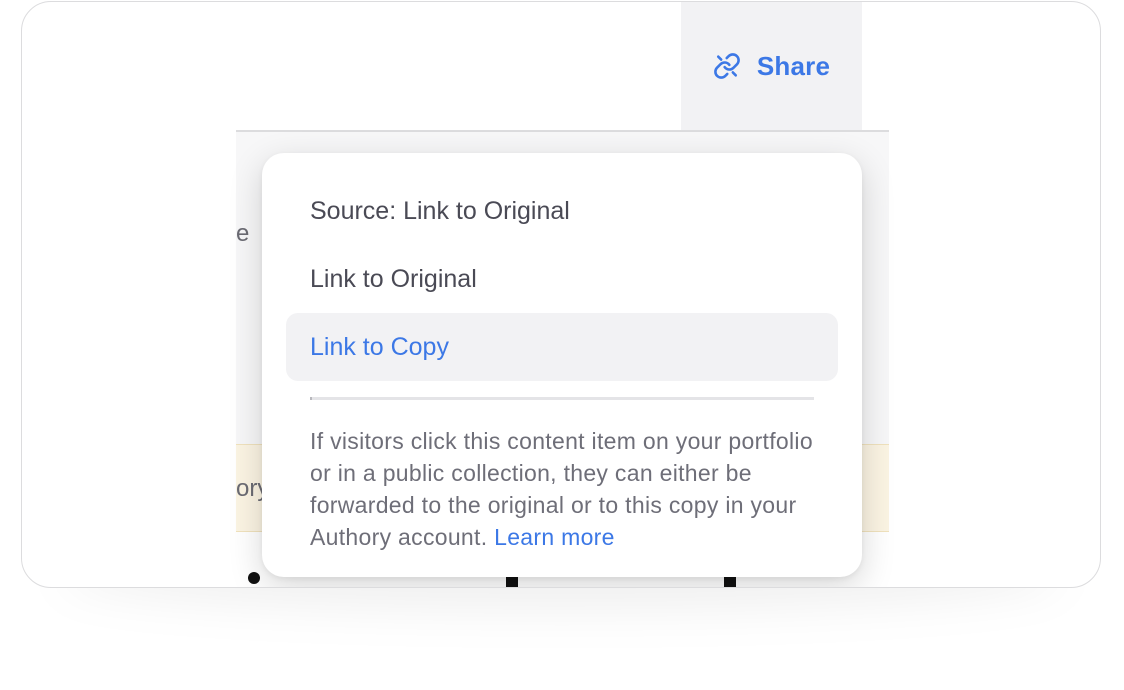 This screenshot has width=1124, height=690. Describe the element at coordinates (562, 398) in the screenshot. I see `menu-divider` at that location.